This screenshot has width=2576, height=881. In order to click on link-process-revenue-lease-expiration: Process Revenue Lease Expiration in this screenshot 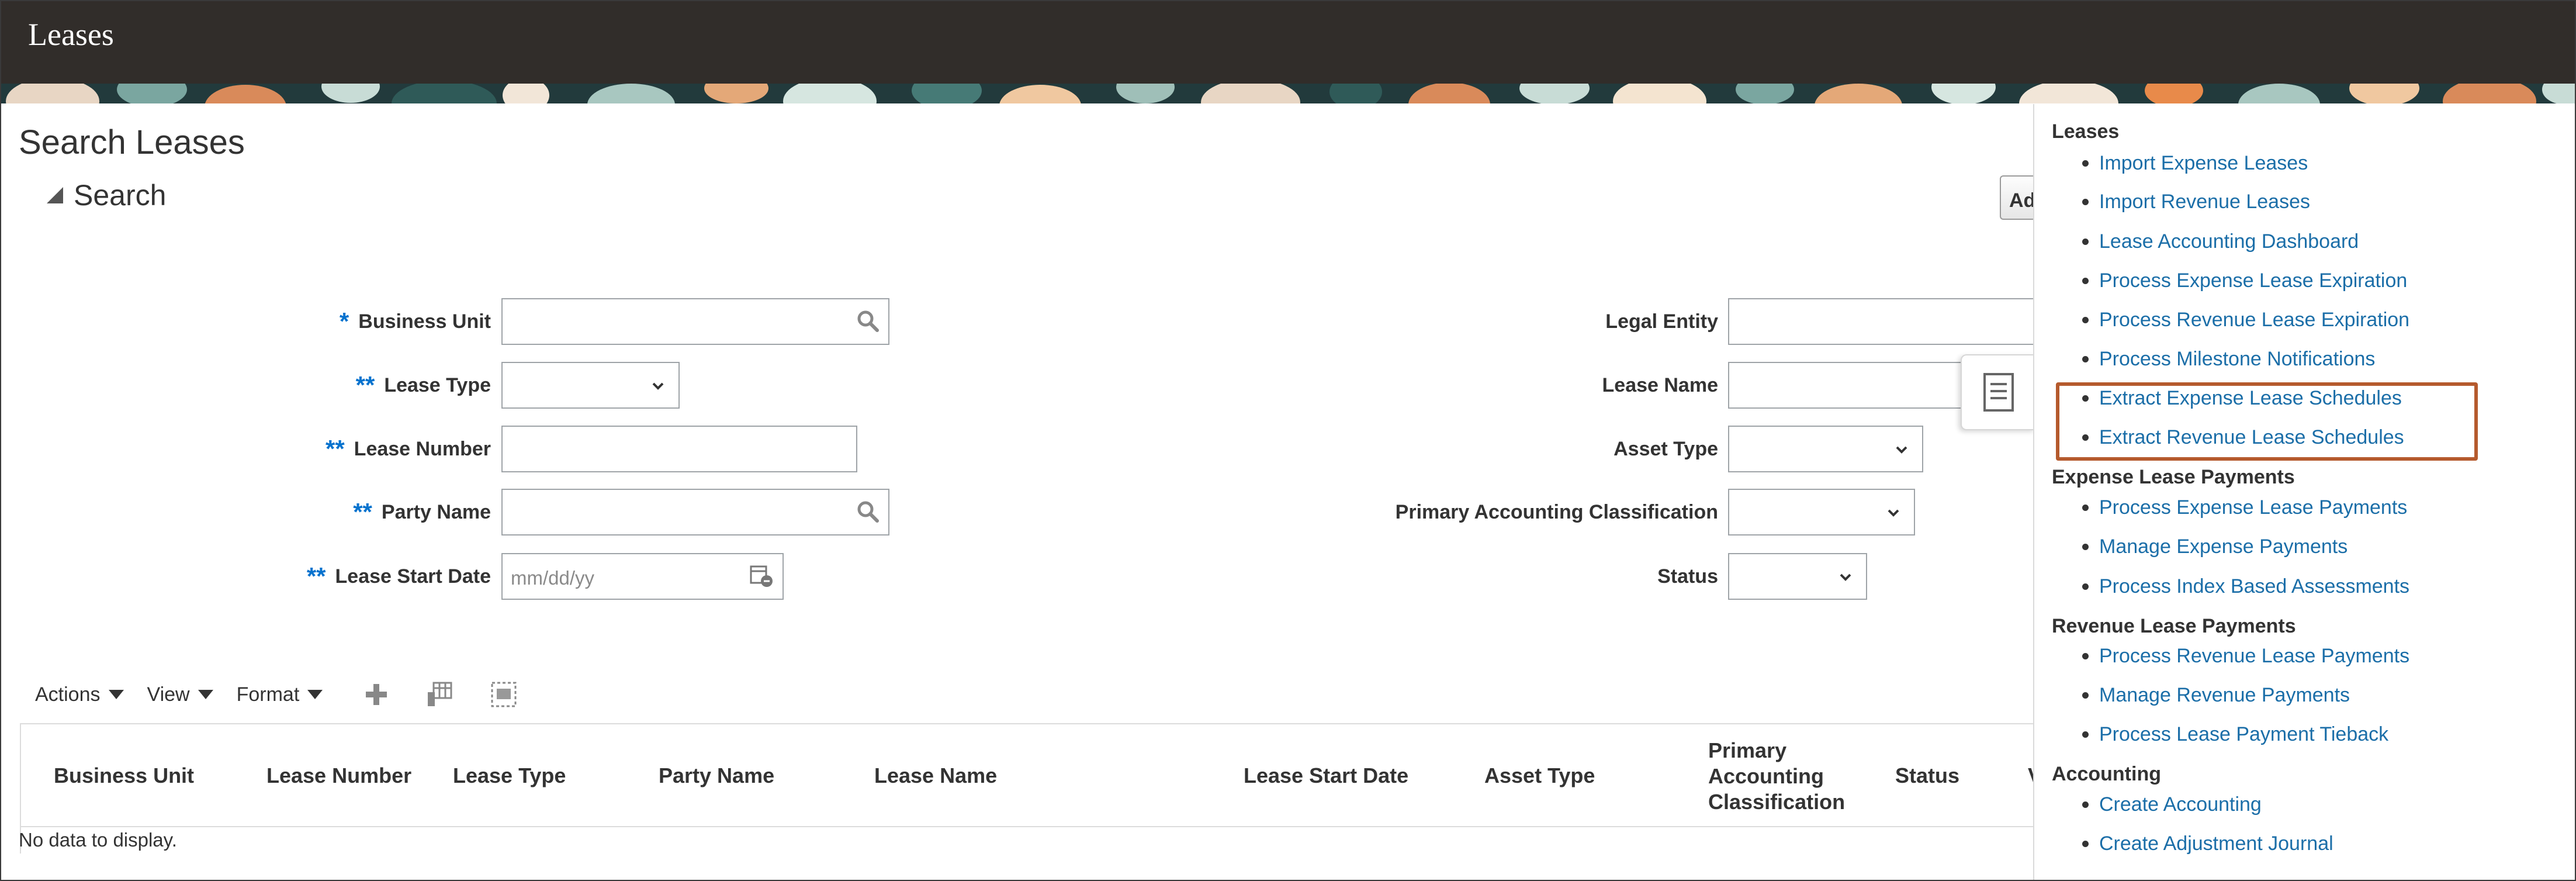, I will do `click(2245, 320)`.